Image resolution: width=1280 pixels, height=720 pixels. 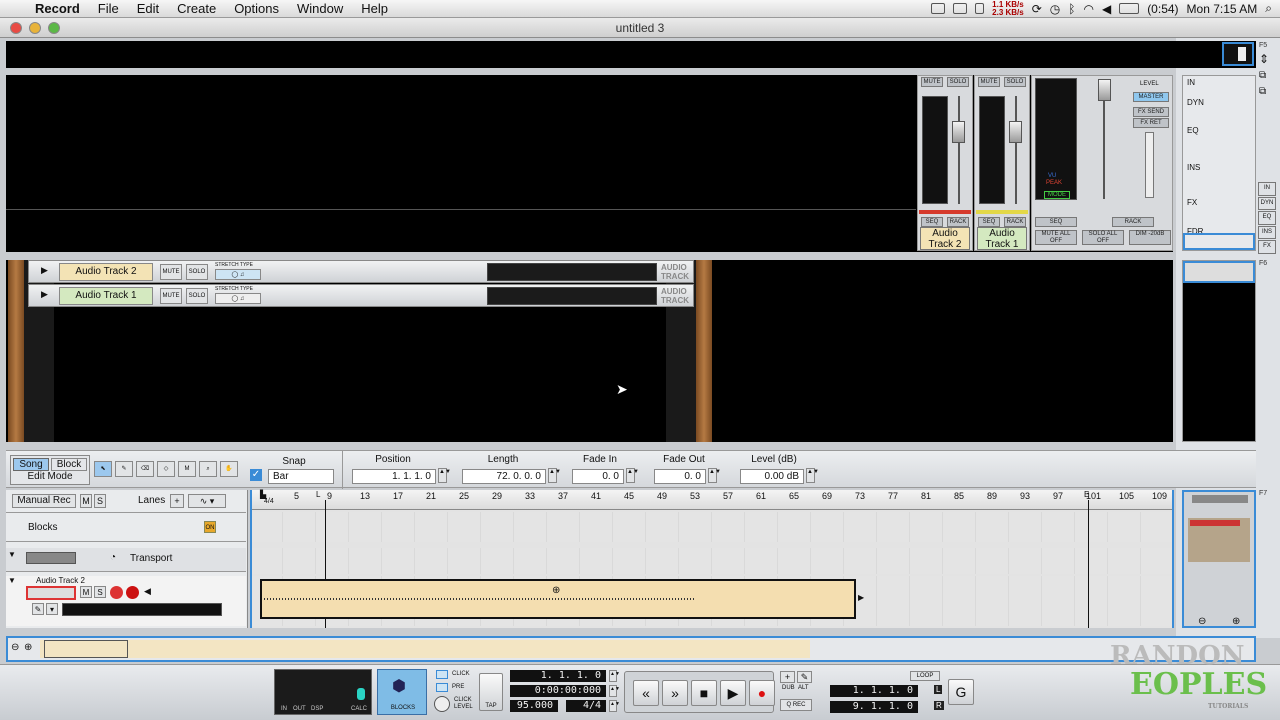 What do you see at coordinates (402, 692) in the screenshot?
I see `blocks-button: ⬢ BLOCKS` at bounding box center [402, 692].